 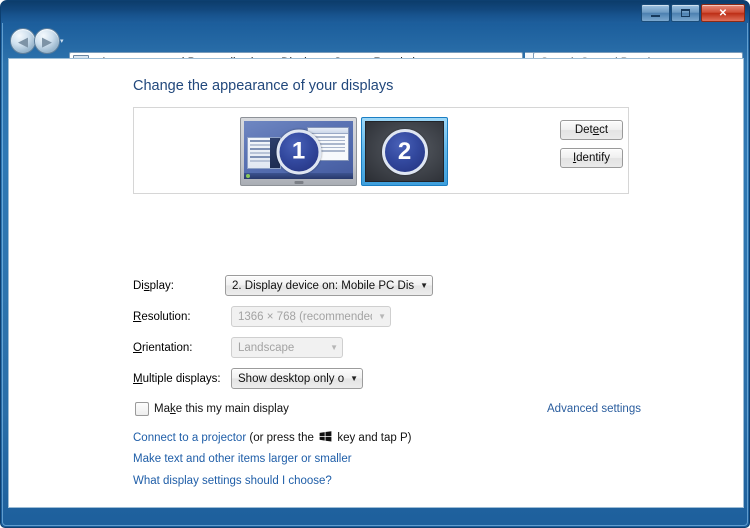 I want to click on close-button: ✕, so click(x=723, y=13).